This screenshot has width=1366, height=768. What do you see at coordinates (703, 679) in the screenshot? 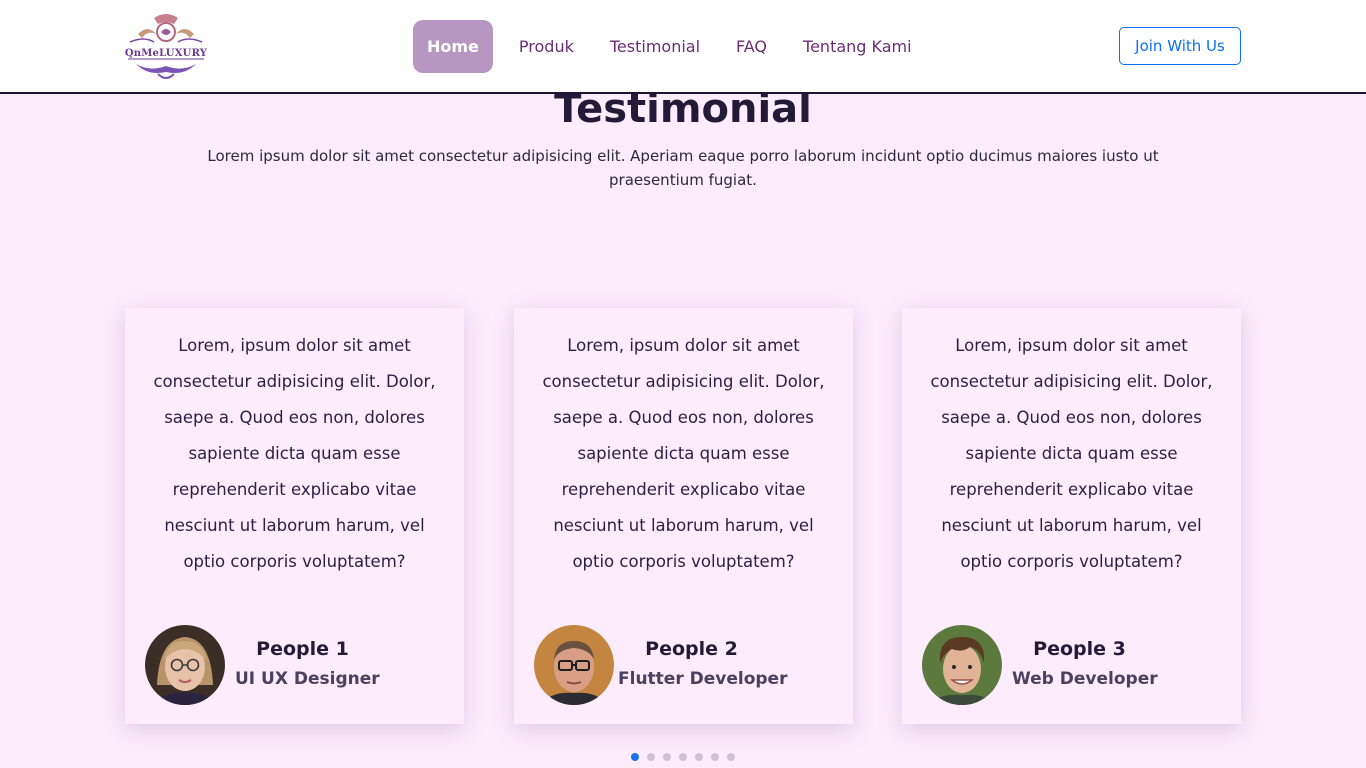
I see `person-role: Flutter Developer` at bounding box center [703, 679].